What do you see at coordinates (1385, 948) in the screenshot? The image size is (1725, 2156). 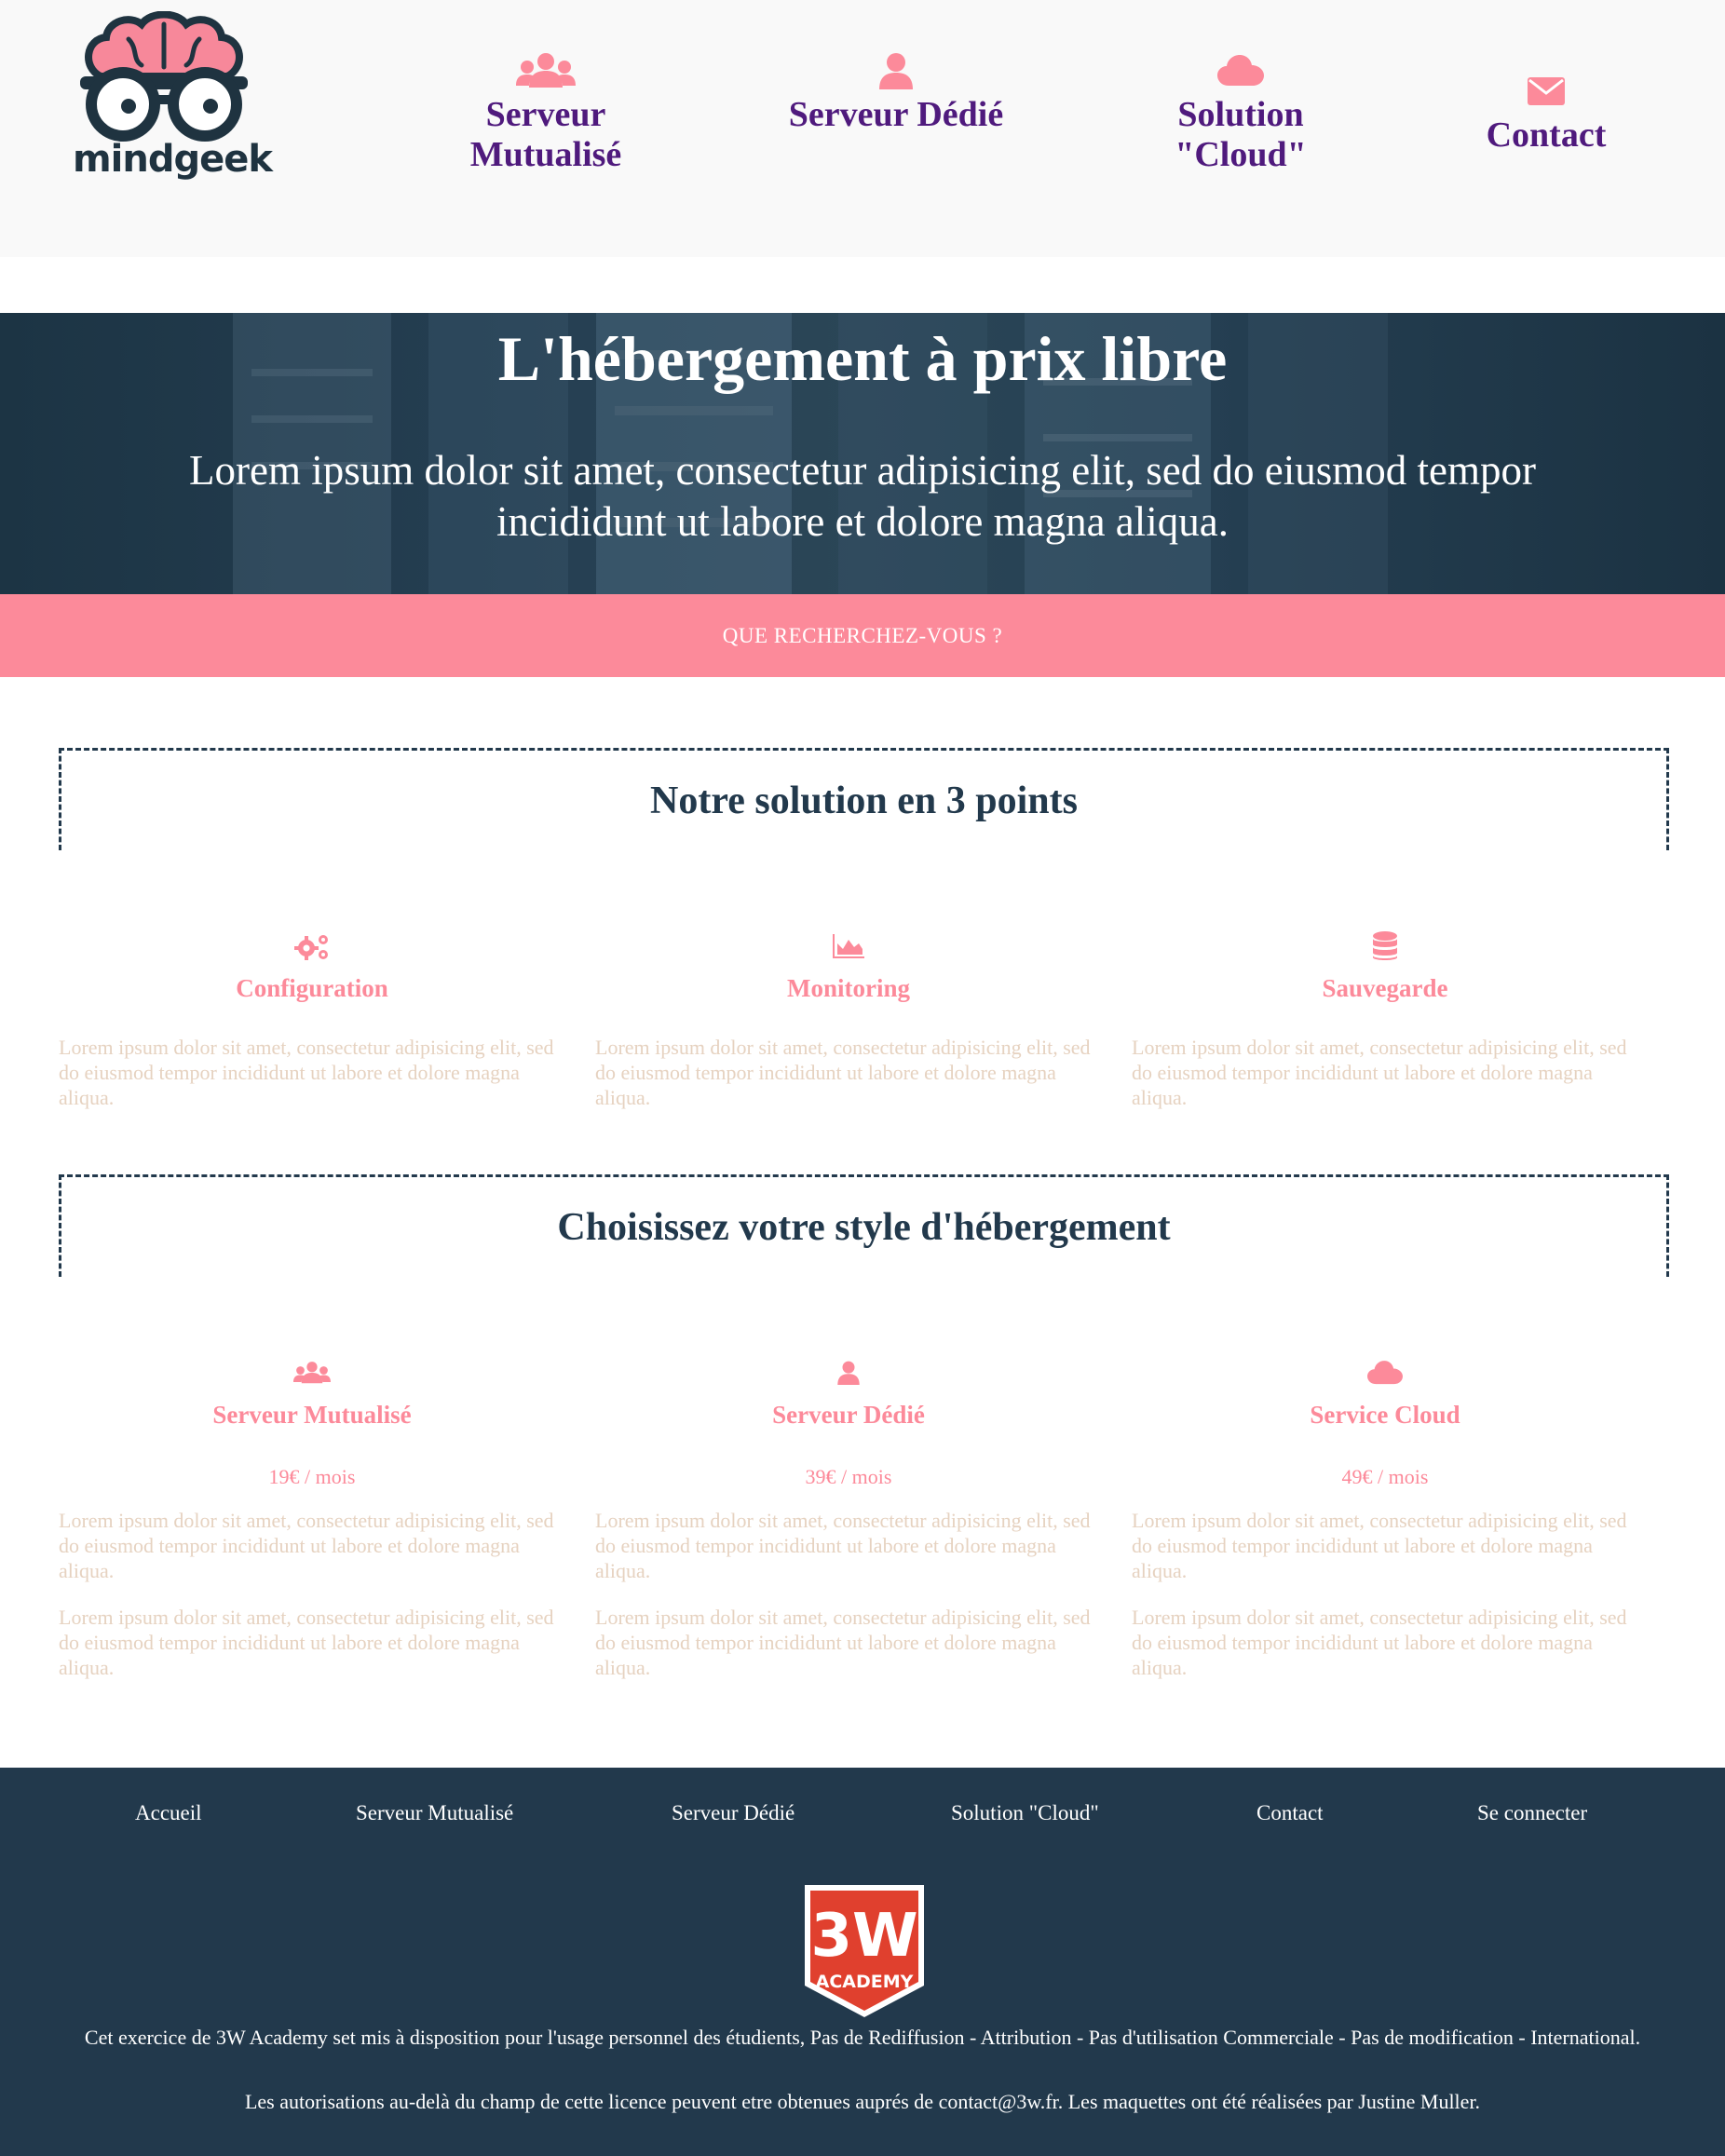 I see `database-icon` at bounding box center [1385, 948].